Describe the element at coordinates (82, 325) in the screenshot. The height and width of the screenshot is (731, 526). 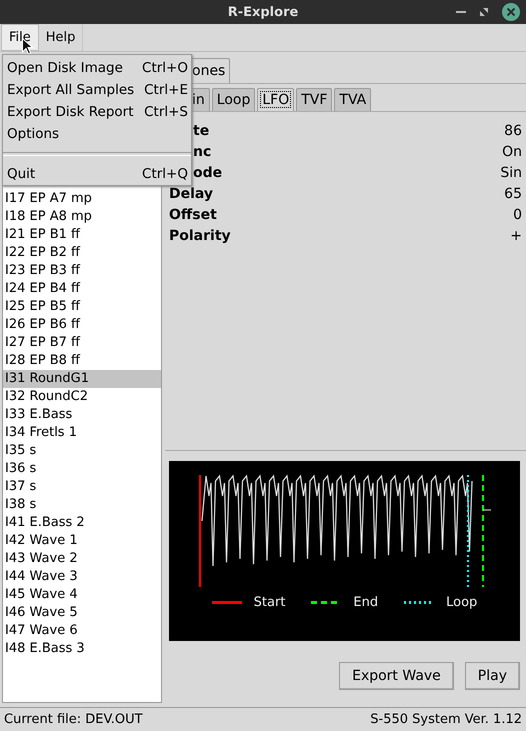
I see `list-item: I26 EP B6 ff` at that location.